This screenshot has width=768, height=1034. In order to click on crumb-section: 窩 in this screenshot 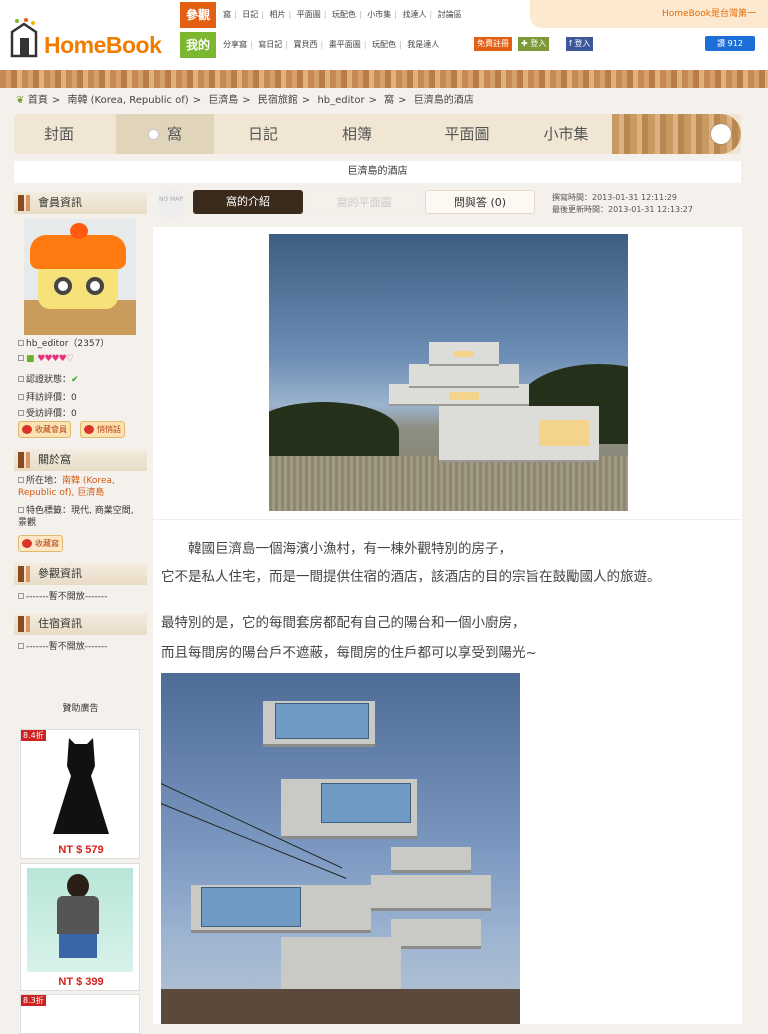, I will do `click(389, 100)`.